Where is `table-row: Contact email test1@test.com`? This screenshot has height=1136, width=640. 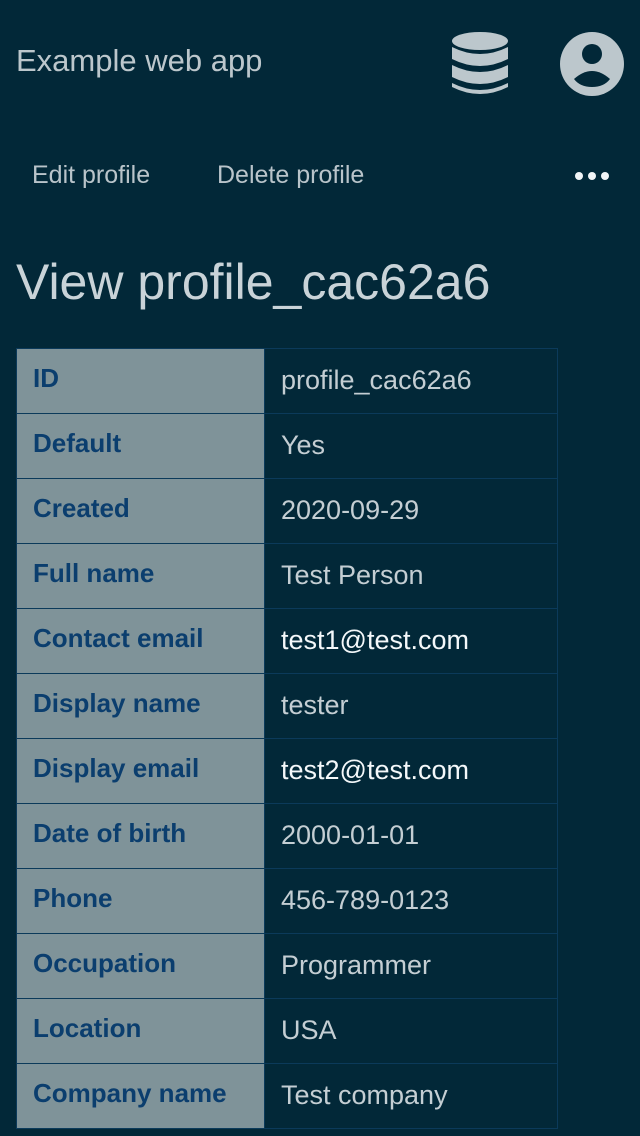 table-row: Contact email test1@test.com is located at coordinates (287, 641).